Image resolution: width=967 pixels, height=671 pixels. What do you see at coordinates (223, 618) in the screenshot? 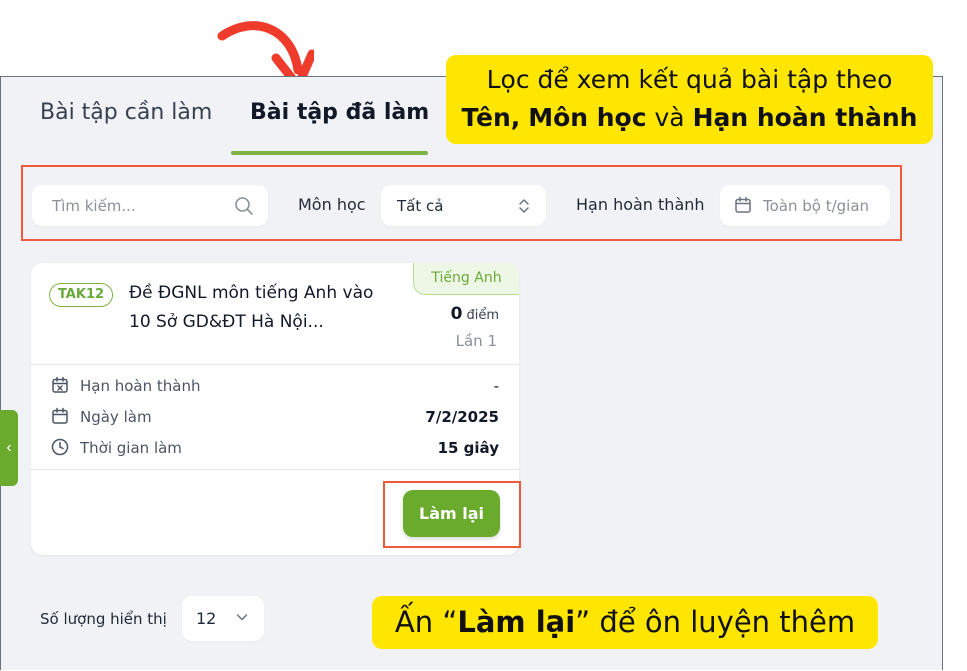
I see `page-size-select: 12` at bounding box center [223, 618].